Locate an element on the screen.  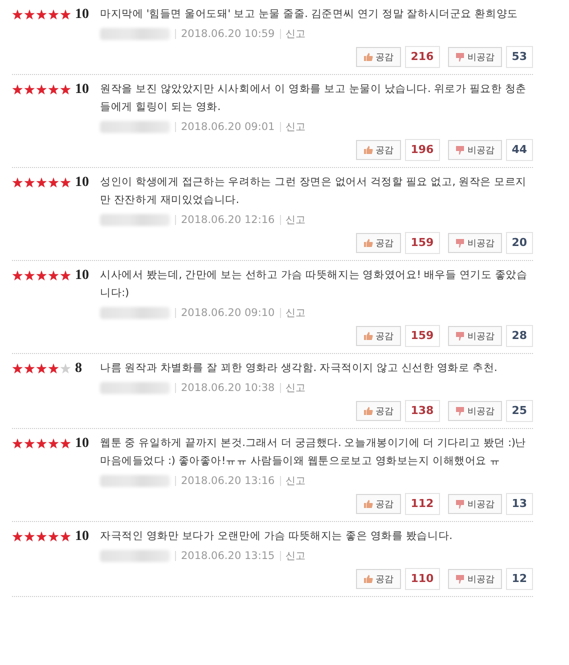
review-date: 2018.06.20 13:16 is located at coordinates (228, 481).